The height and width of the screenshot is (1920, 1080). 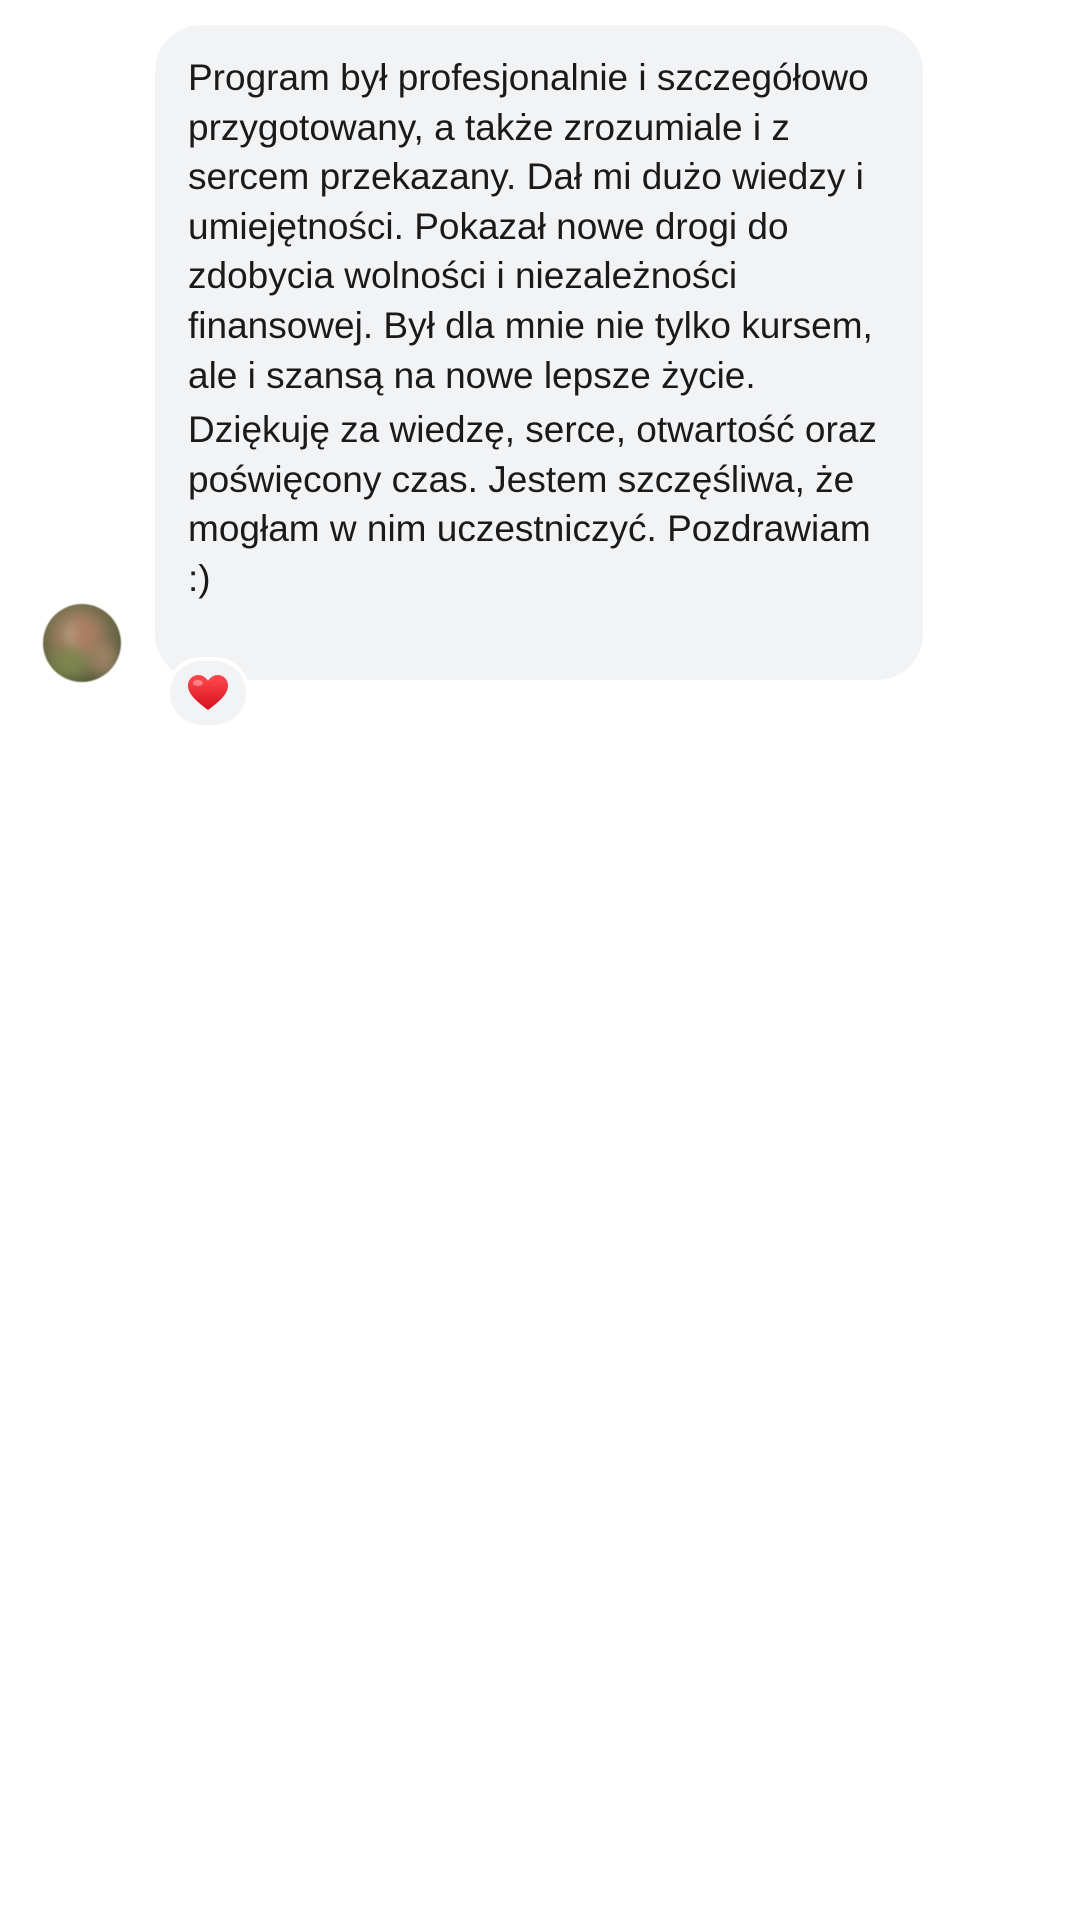 I want to click on message-reaction, so click(x=208, y=693).